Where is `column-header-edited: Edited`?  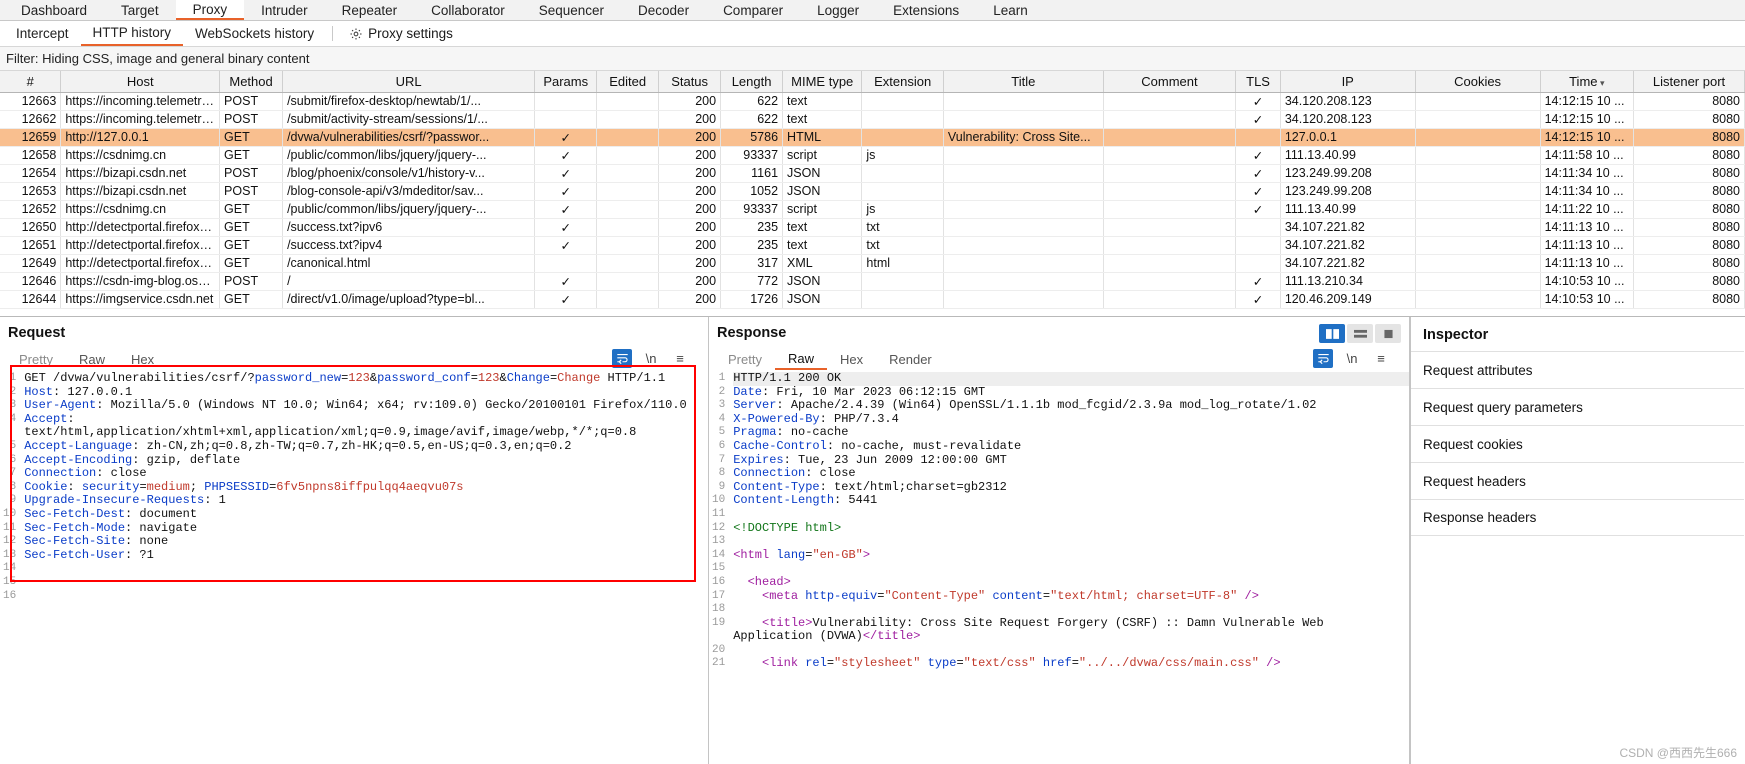
column-header-edited: Edited is located at coordinates (628, 82).